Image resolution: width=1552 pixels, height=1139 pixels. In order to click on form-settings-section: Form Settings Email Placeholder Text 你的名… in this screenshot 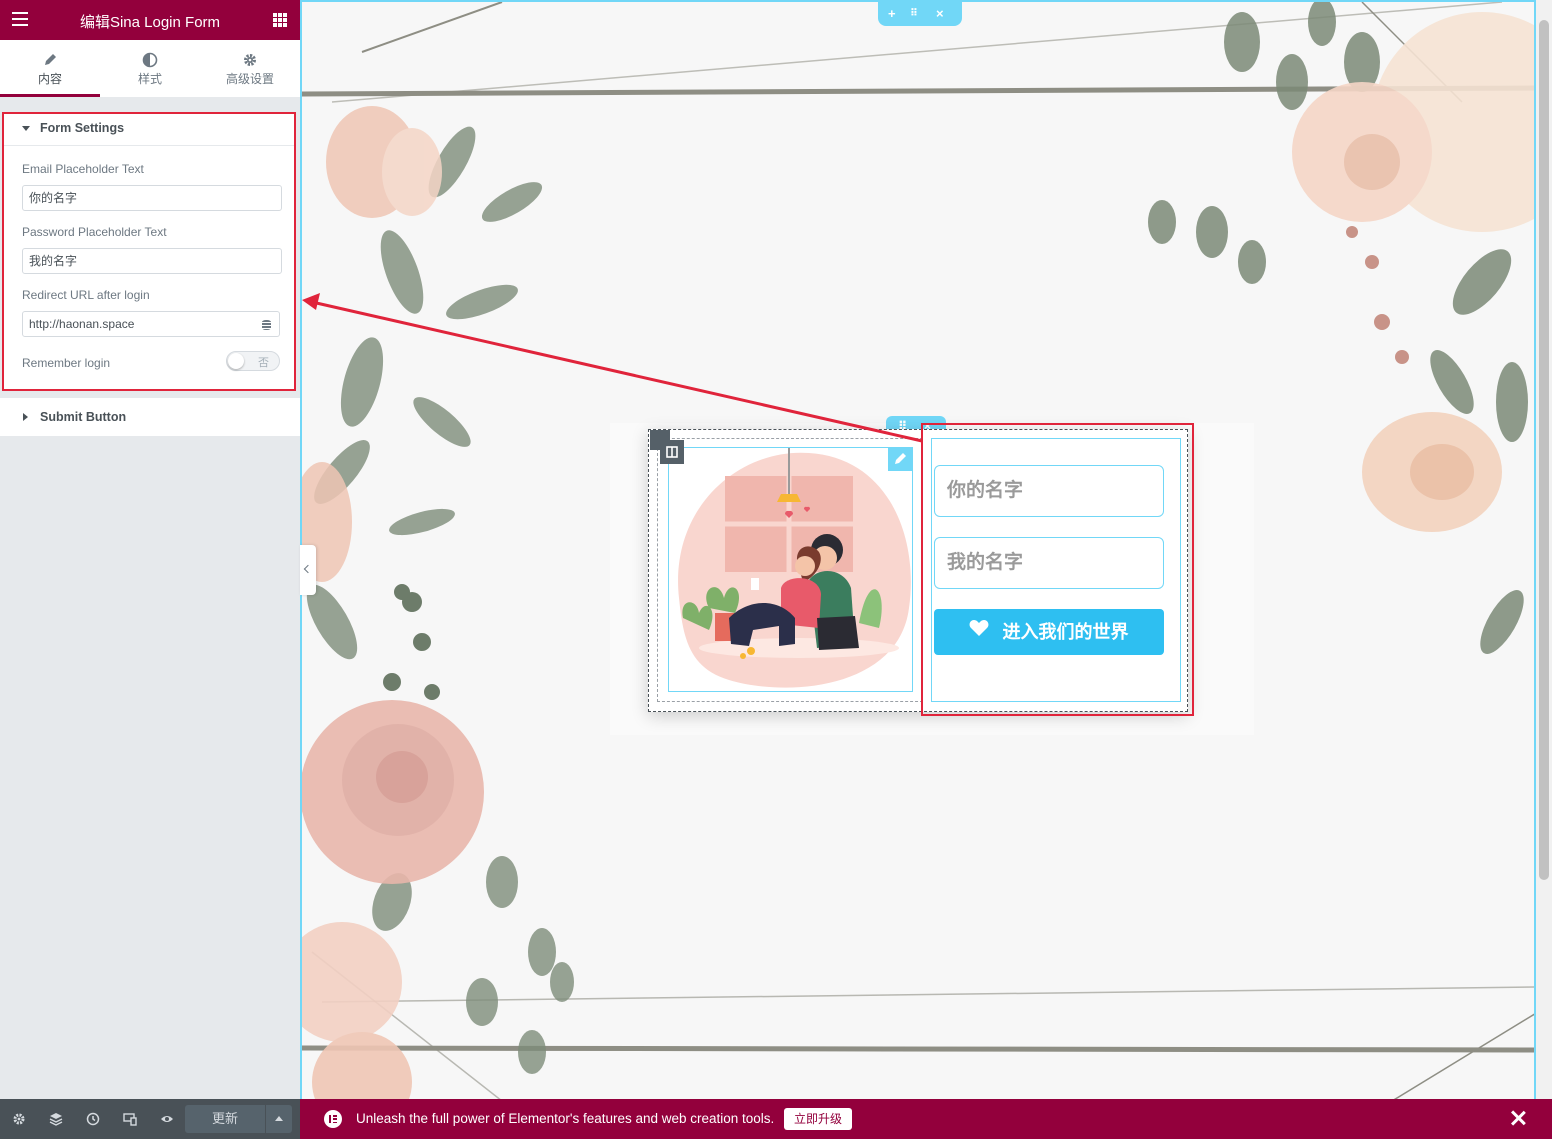, I will do `click(149, 251)`.